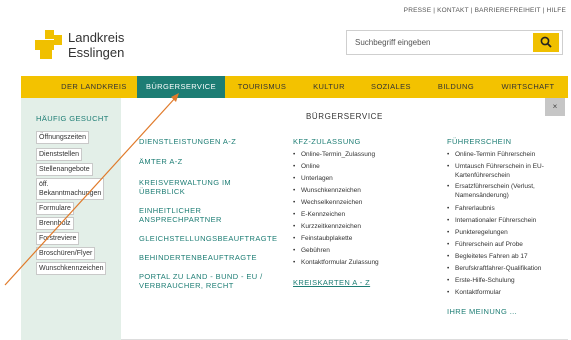  I want to click on list-item: E-Kennzeichen, so click(319, 215).